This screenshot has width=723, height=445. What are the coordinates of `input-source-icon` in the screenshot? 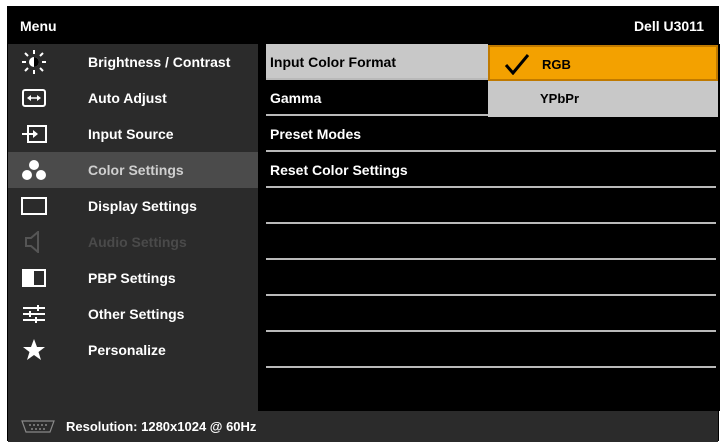 It's located at (34, 134).